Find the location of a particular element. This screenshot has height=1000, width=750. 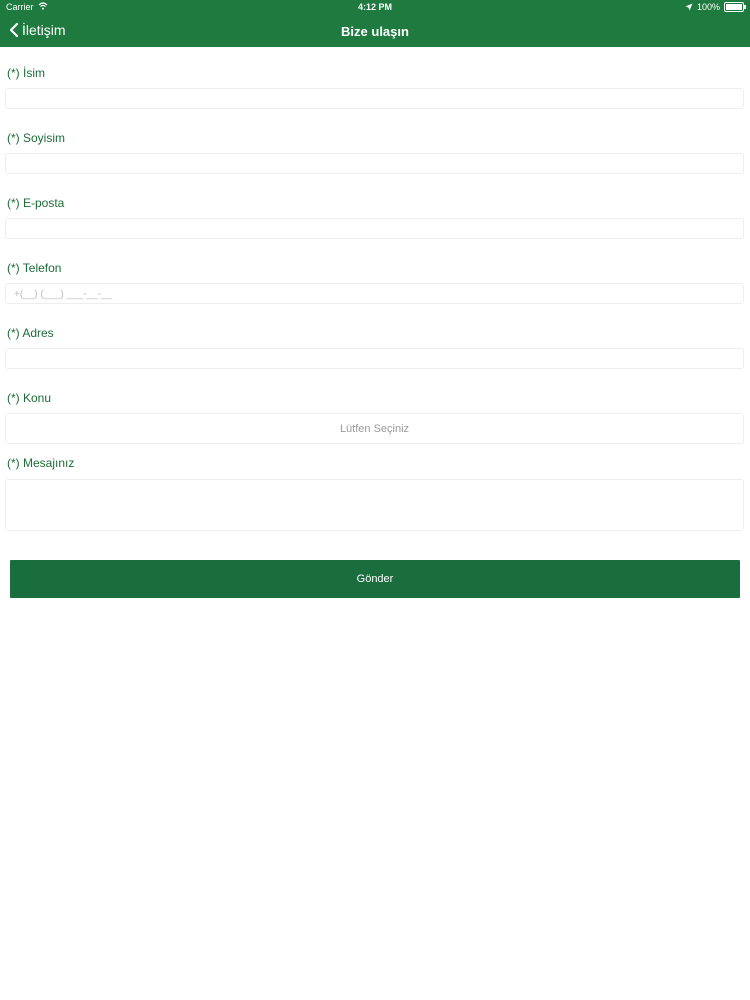

email-label: (*) E-posta is located at coordinates (36, 203).